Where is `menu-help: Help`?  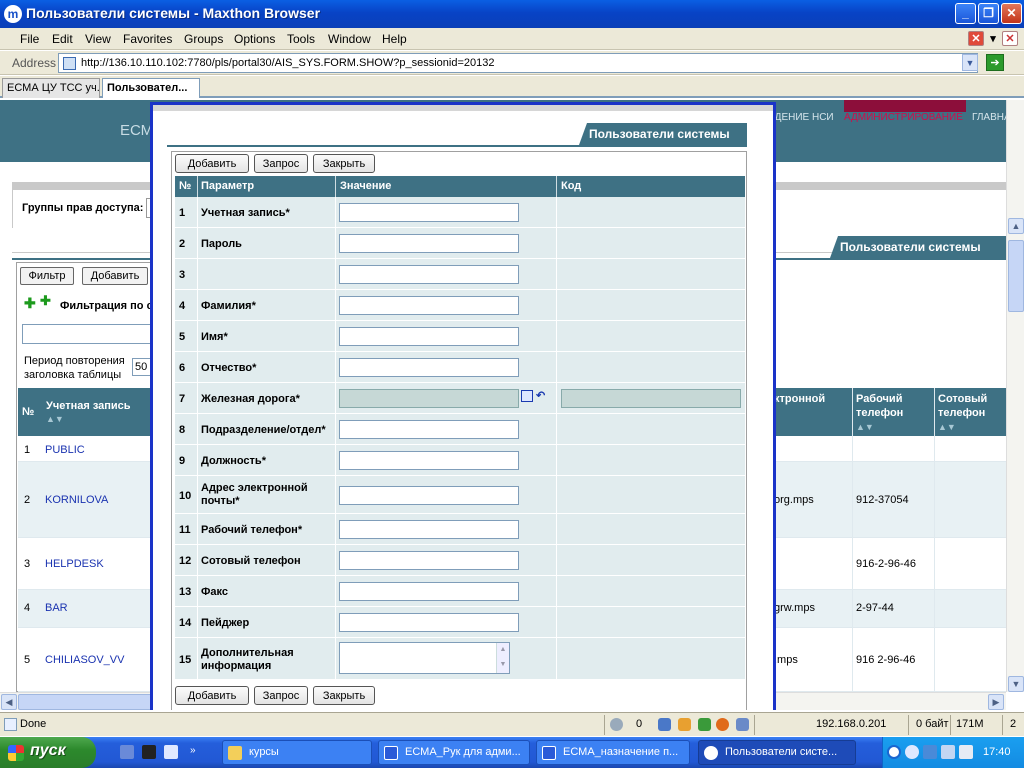
menu-help: Help is located at coordinates (394, 39).